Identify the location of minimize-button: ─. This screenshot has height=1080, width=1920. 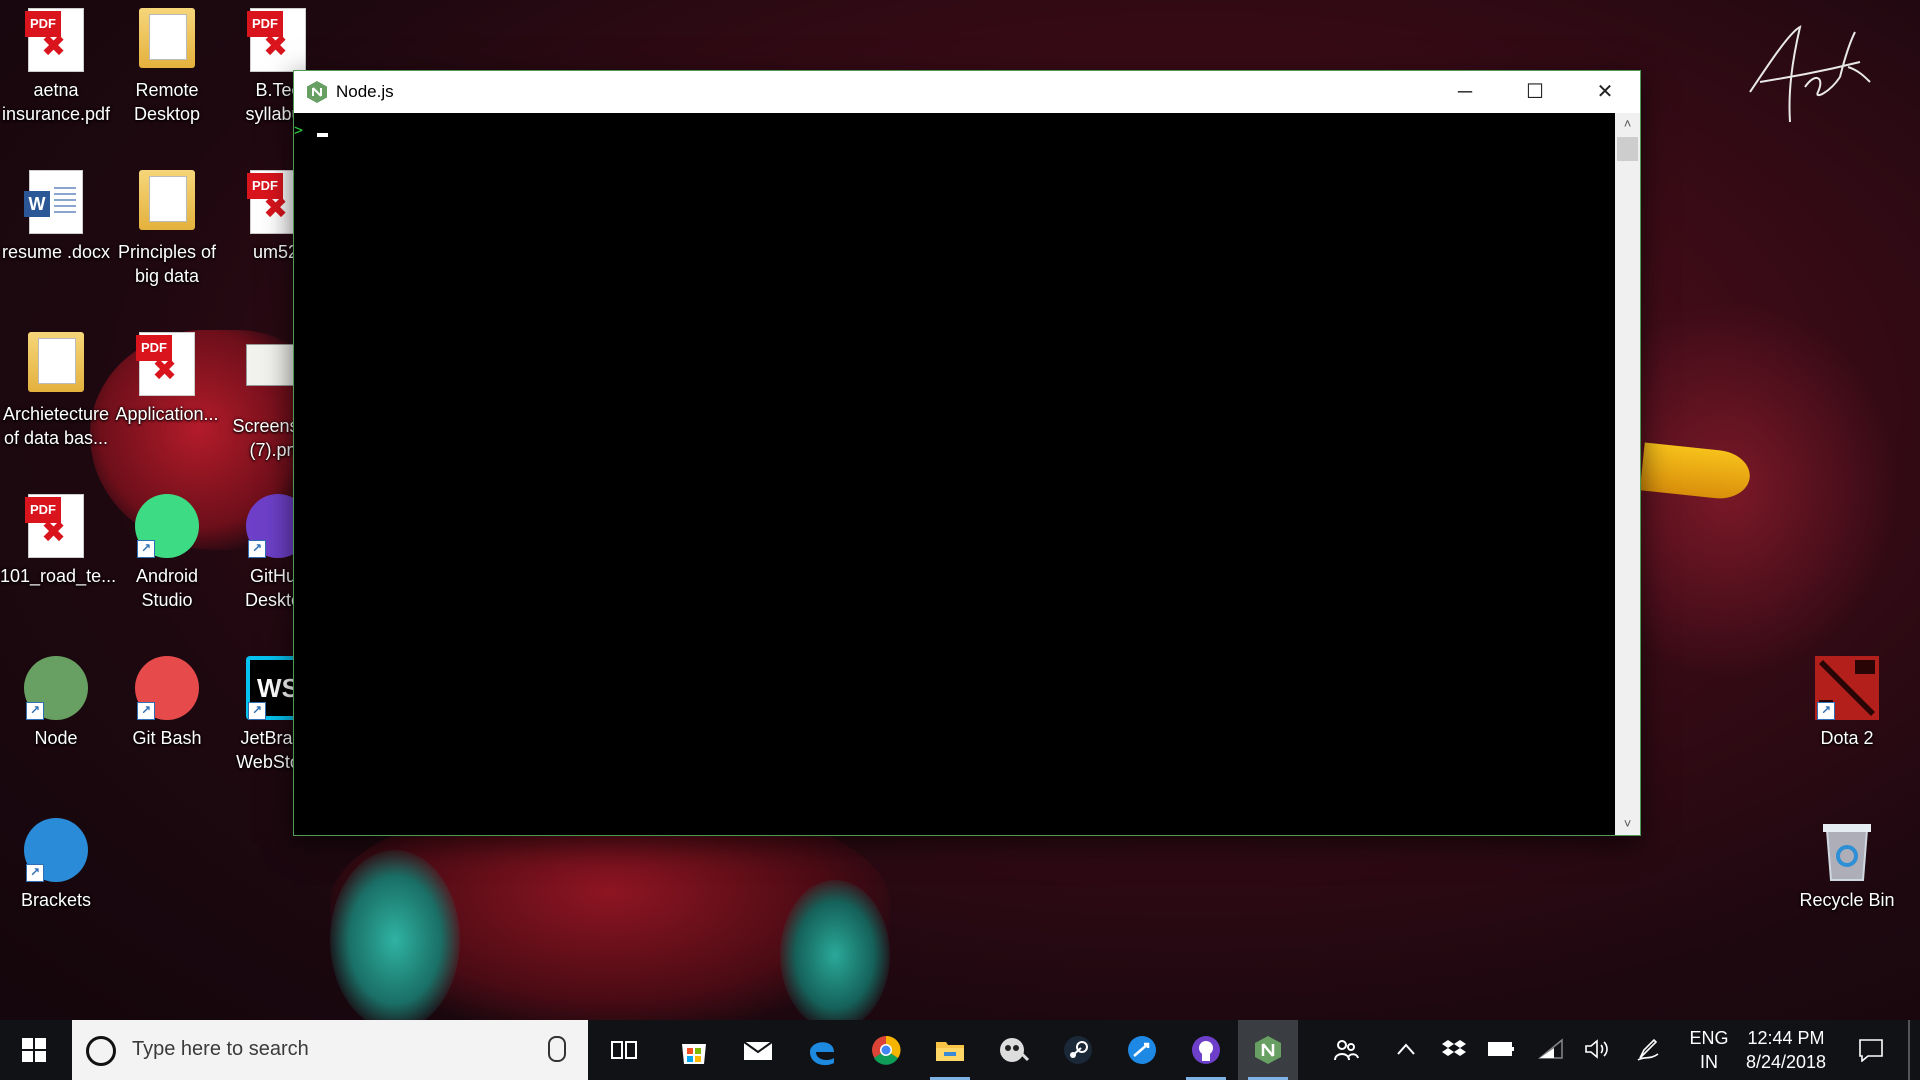
(1465, 92).